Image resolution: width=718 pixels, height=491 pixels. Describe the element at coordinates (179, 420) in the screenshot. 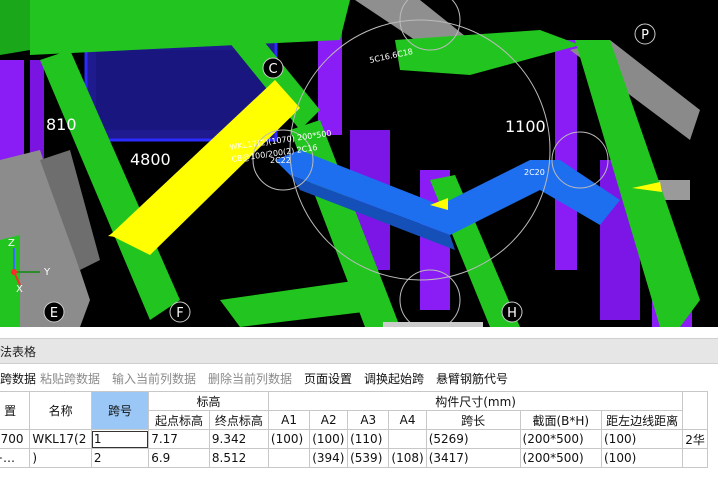

I see `col-header-start-elev: 起点标高` at that location.